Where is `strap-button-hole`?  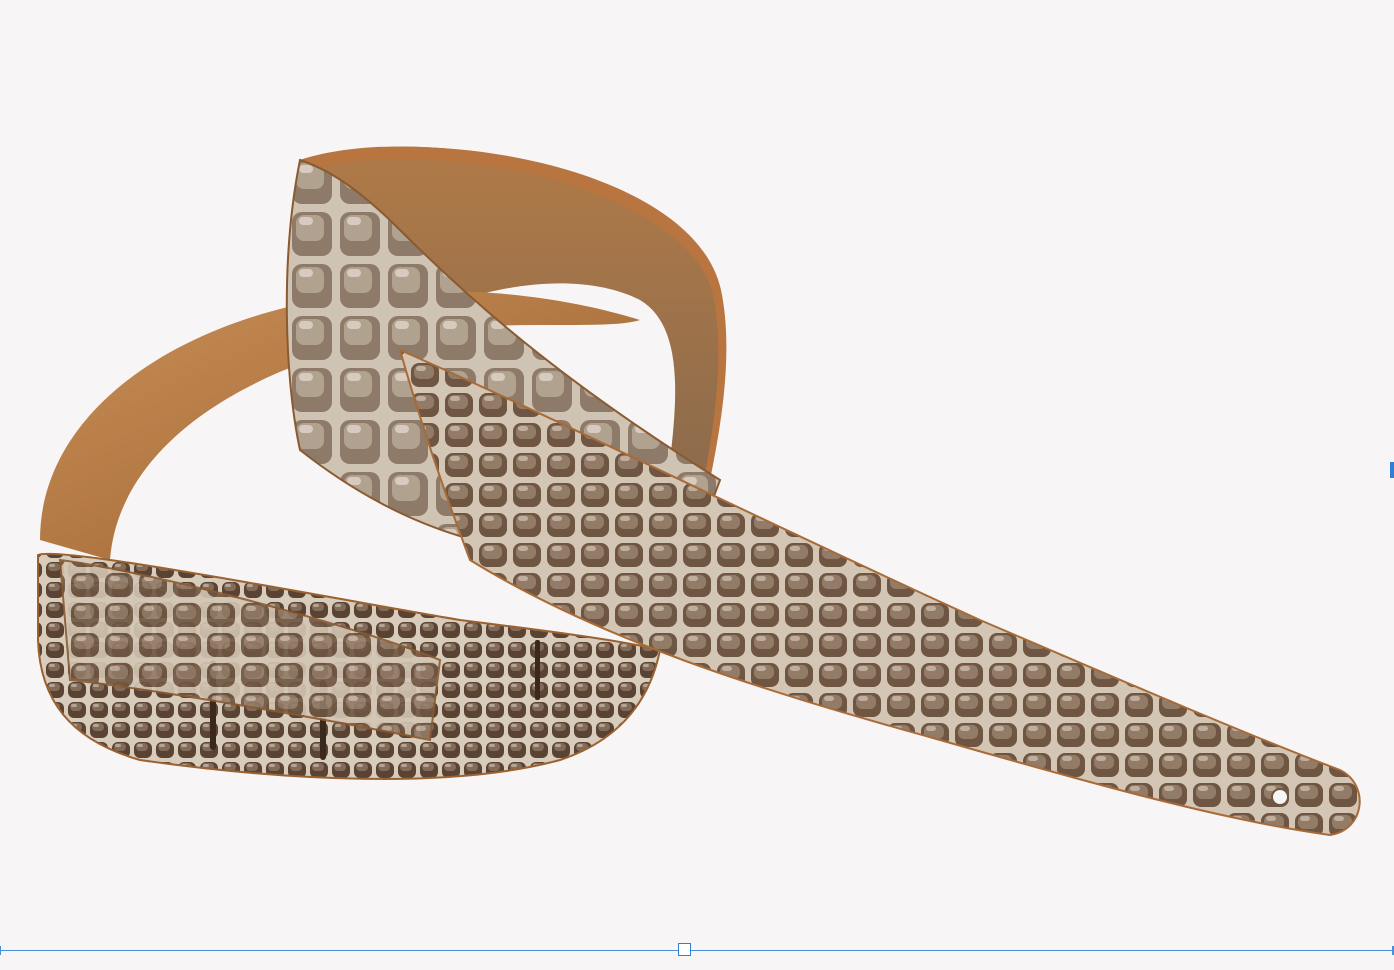
strap-button-hole is located at coordinates (1280, 797).